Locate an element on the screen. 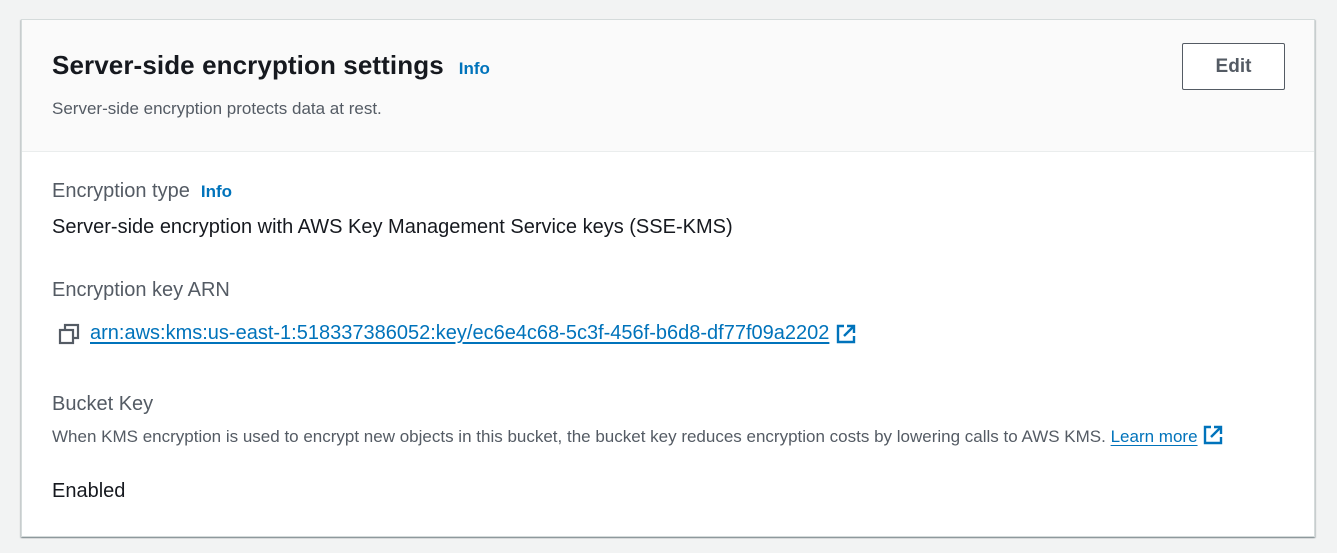 Image resolution: width=1337 pixels, height=553 pixels. encryption-key-label: Encryption key ARN is located at coordinates (141, 290).